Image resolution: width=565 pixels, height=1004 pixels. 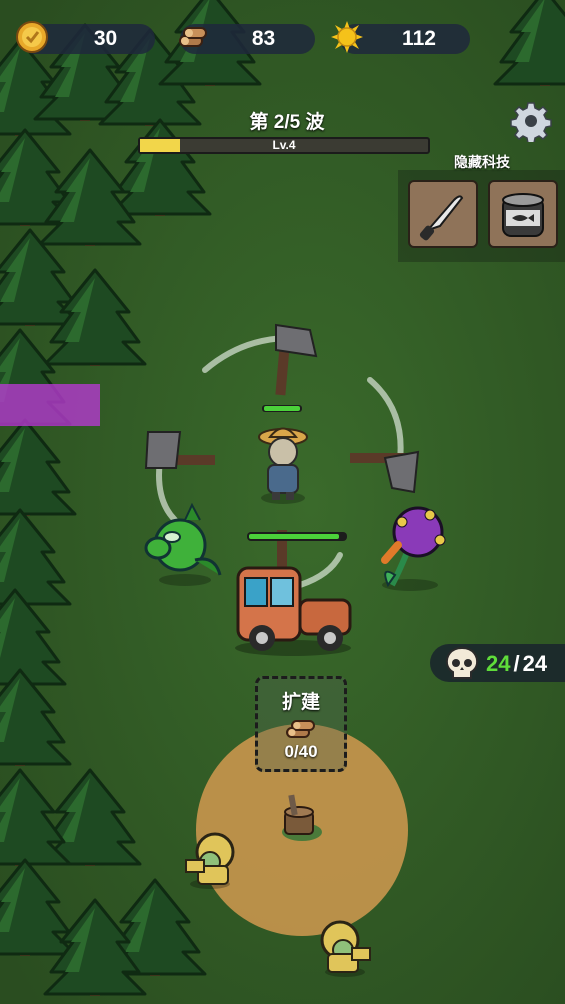 What do you see at coordinates (462, 662) in the screenshot?
I see `skull-icon` at bounding box center [462, 662].